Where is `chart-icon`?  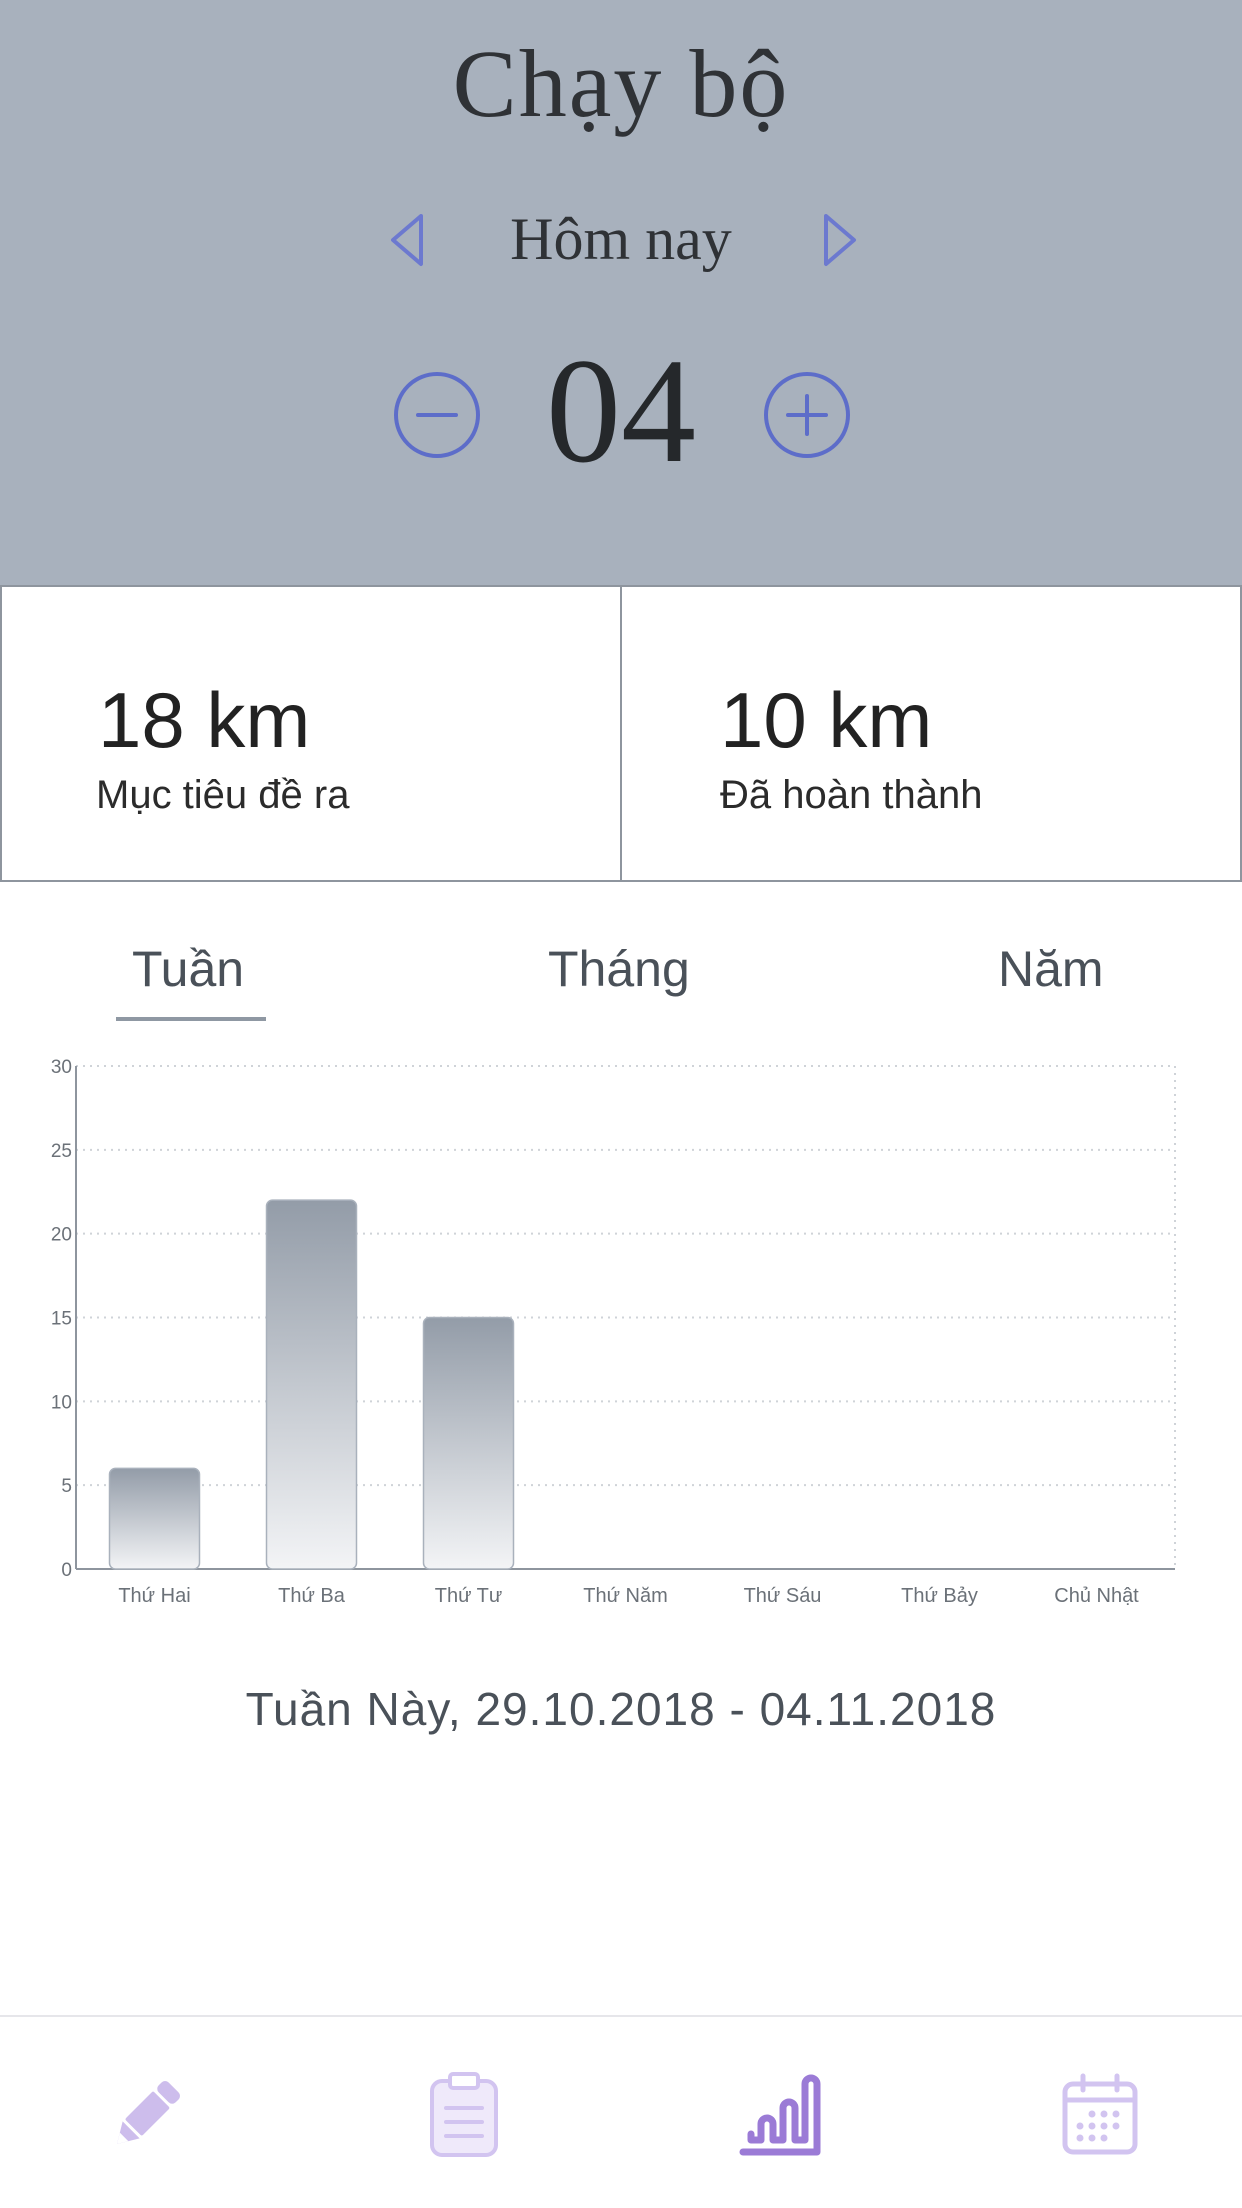 chart-icon is located at coordinates (780, 2115).